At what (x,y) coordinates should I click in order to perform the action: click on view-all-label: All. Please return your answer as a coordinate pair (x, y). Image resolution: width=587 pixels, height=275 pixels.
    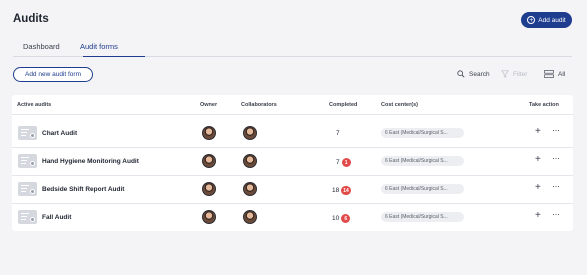
    Looking at the image, I should click on (562, 74).